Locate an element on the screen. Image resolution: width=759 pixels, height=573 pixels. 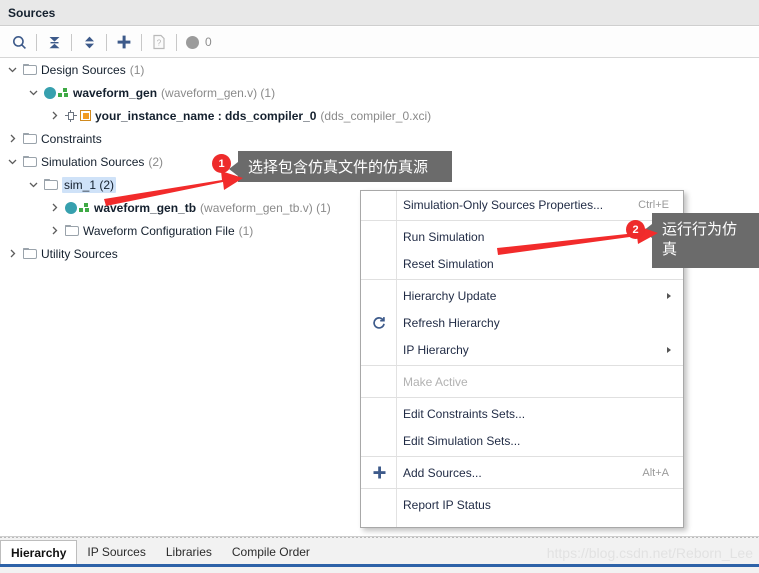
panel-title: Sources is located at coordinates (379, 13).